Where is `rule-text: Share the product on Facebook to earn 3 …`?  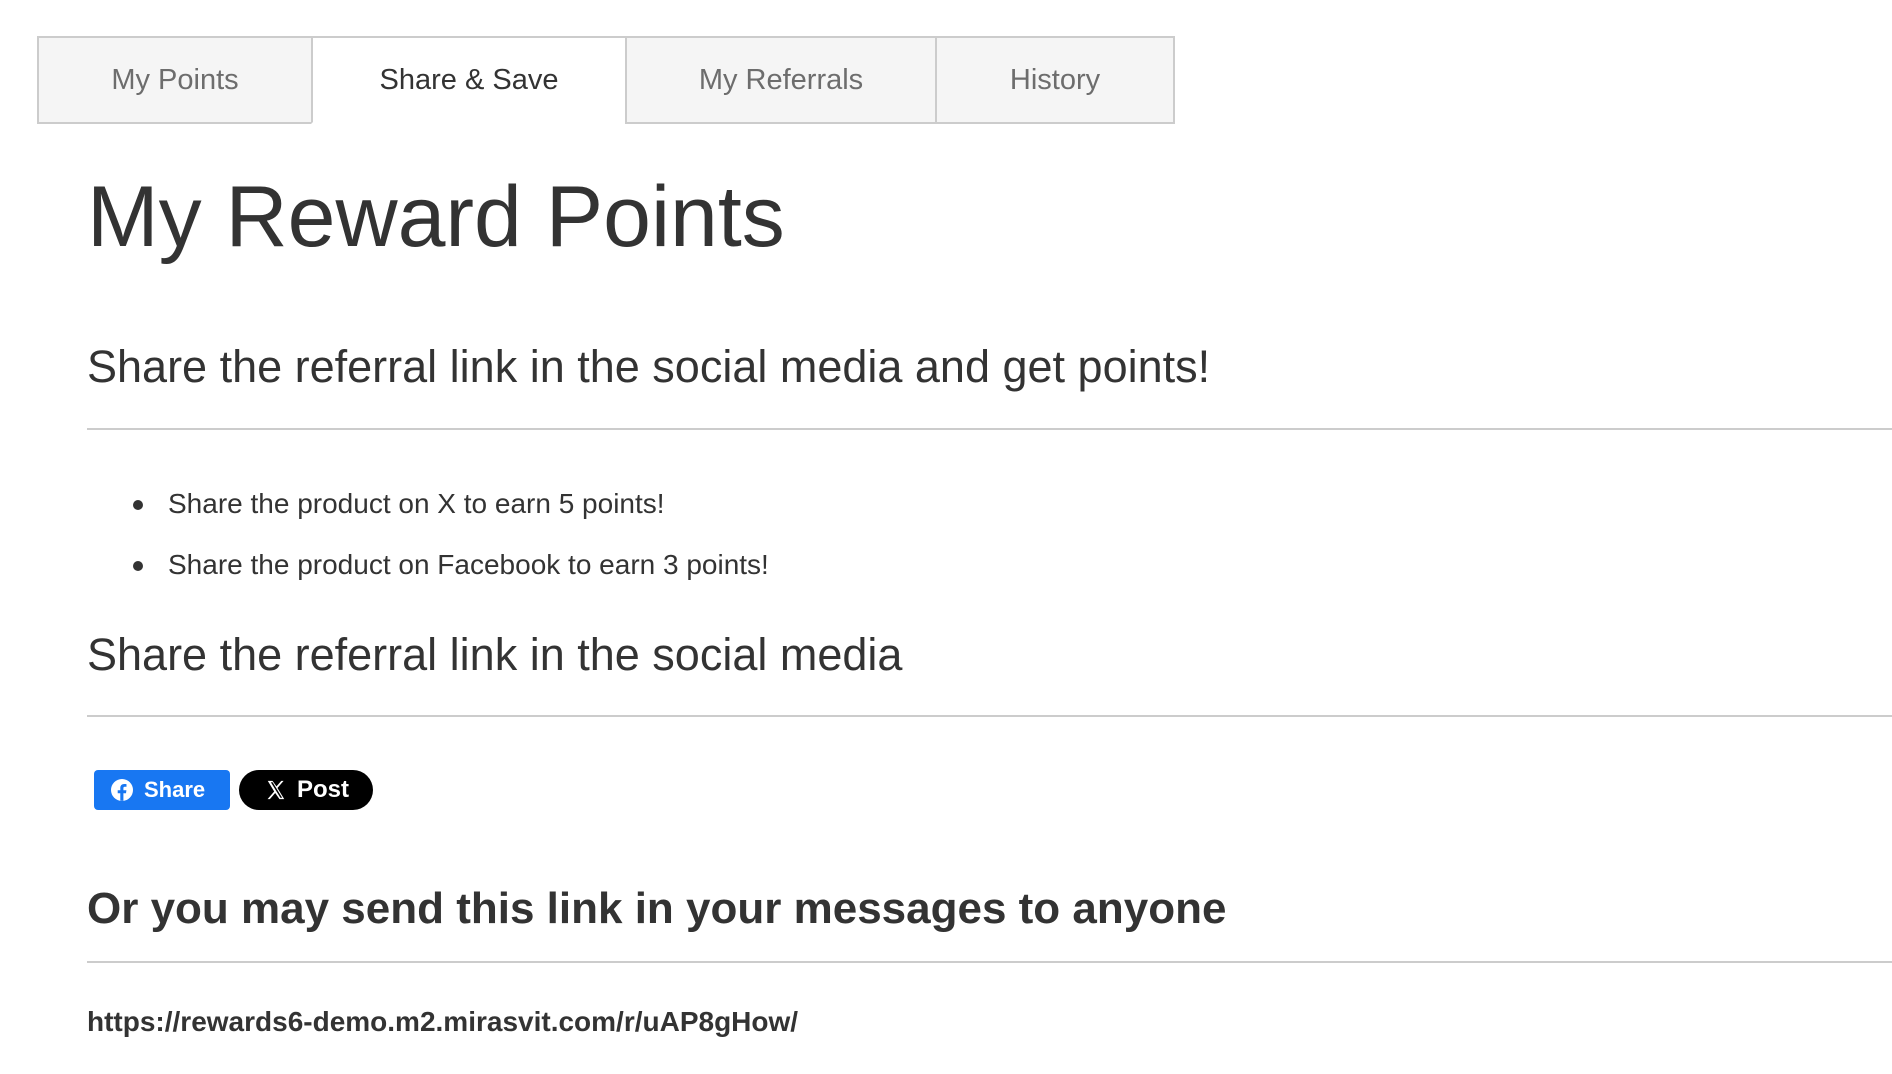
rule-text: Share the product on Facebook to earn 3 … is located at coordinates (468, 564).